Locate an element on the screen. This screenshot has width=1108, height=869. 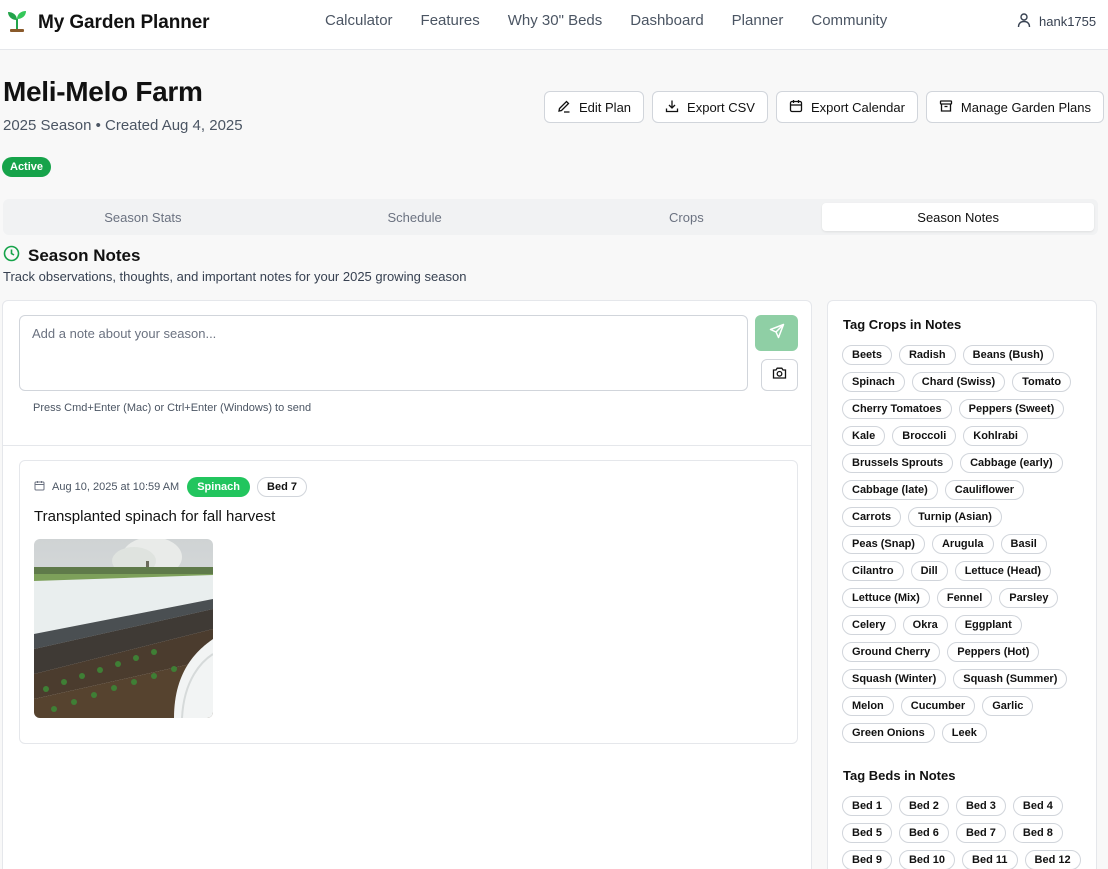
crop-tag-chip: Squash (Winter) is located at coordinates (894, 679).